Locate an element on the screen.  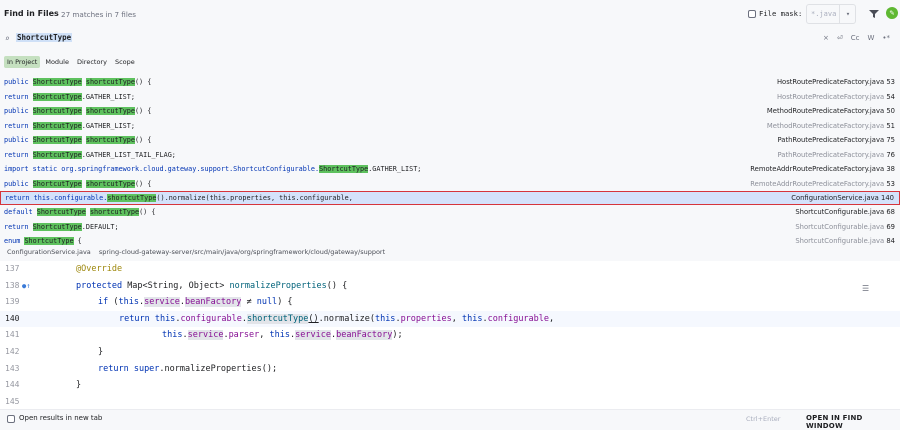
open-new-tab-checkbox is located at coordinates (11, 419).